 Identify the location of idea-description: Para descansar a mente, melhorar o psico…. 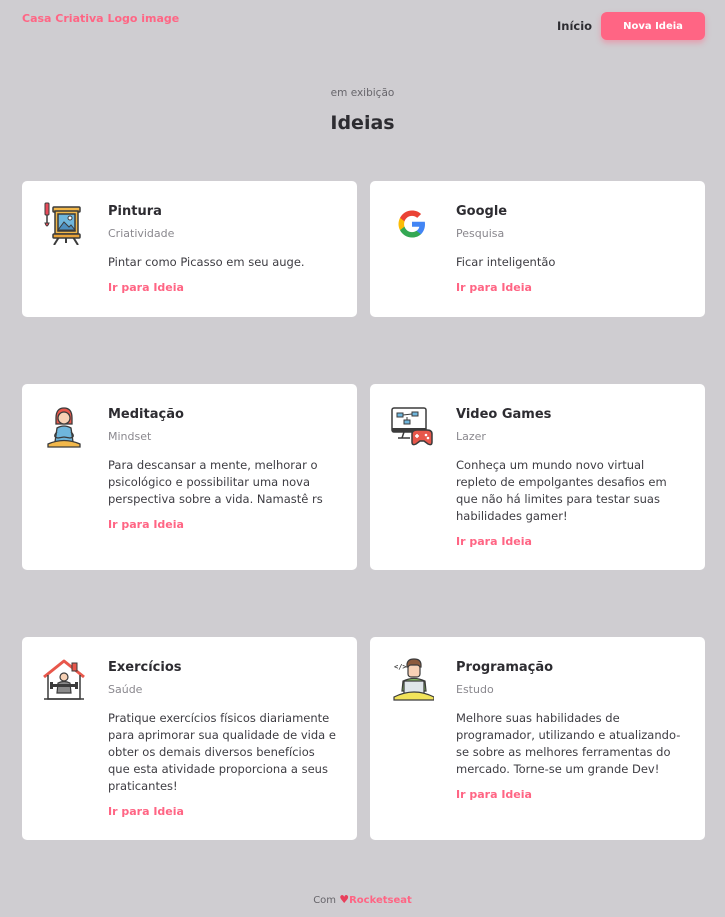
(215, 482).